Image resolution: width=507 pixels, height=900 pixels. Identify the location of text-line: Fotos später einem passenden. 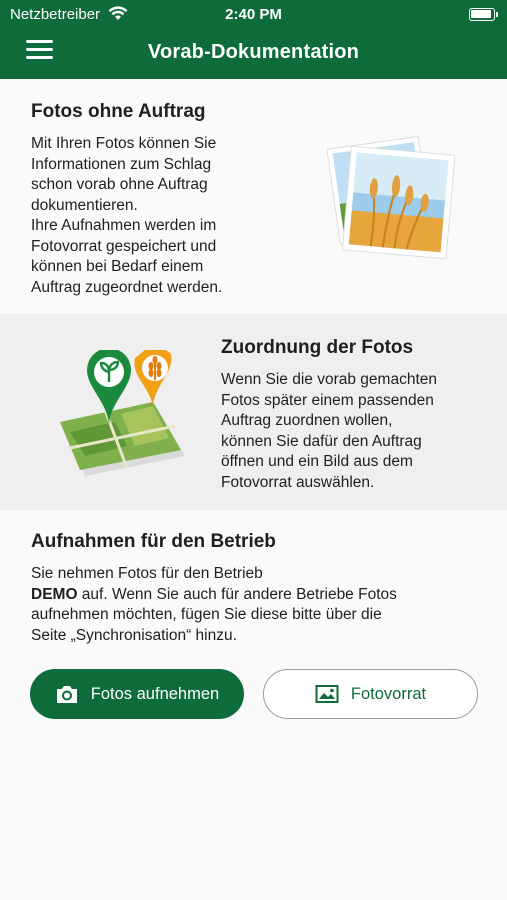
(327, 400).